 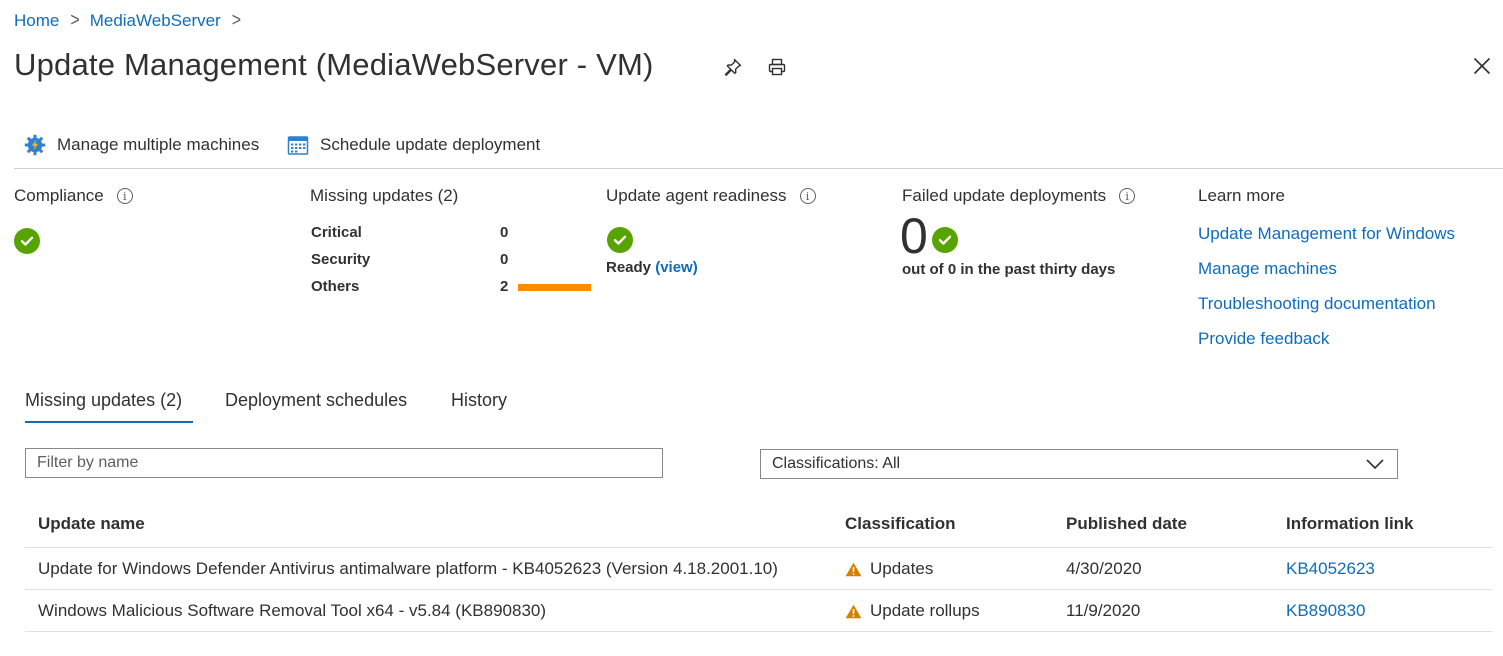 I want to click on missing-critical-label: Critical, so click(x=336, y=232).